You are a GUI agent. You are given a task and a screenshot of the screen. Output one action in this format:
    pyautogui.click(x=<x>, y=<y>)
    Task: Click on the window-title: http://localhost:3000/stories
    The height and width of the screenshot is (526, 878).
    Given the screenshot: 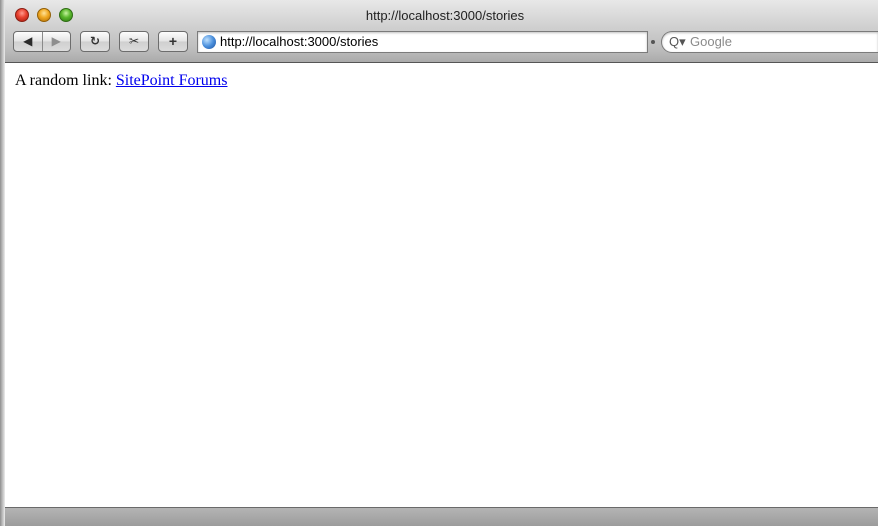 What is the action you would take?
    pyautogui.click(x=445, y=15)
    